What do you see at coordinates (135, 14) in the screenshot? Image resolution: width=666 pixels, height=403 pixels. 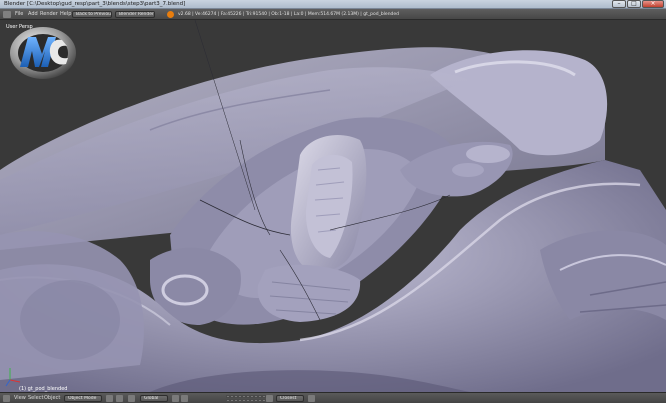 I see `render-engine-select: Blender Render` at bounding box center [135, 14].